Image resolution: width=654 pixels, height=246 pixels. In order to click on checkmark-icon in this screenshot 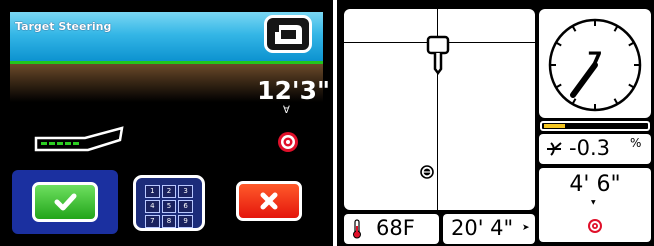, I will do `click(65, 202)`.